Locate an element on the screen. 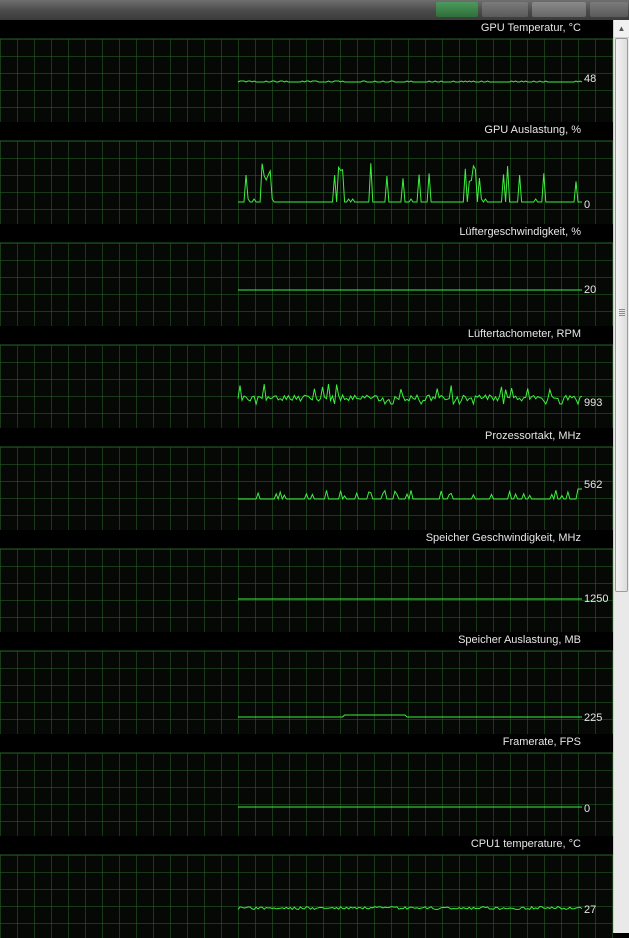 The height and width of the screenshot is (938, 629). toolbar-tab-active is located at coordinates (457, 9).